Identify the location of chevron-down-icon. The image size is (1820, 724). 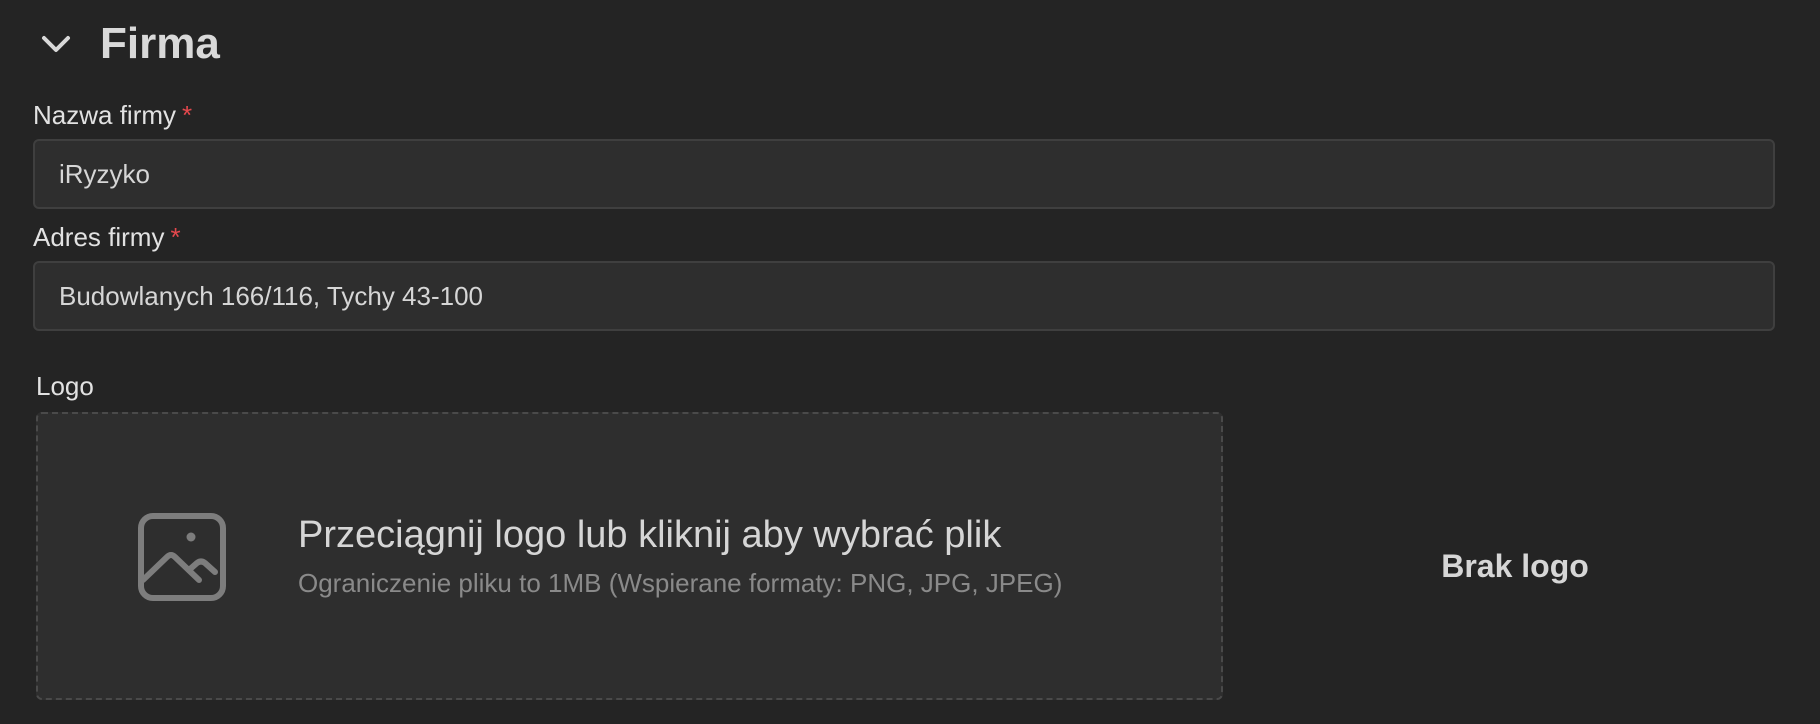
(56, 44).